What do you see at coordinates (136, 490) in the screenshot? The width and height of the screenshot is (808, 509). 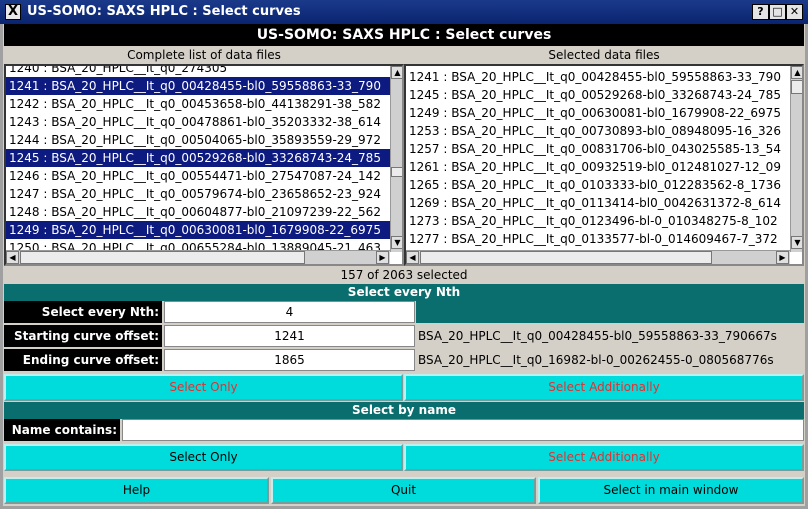 I see `help-button: Help` at bounding box center [136, 490].